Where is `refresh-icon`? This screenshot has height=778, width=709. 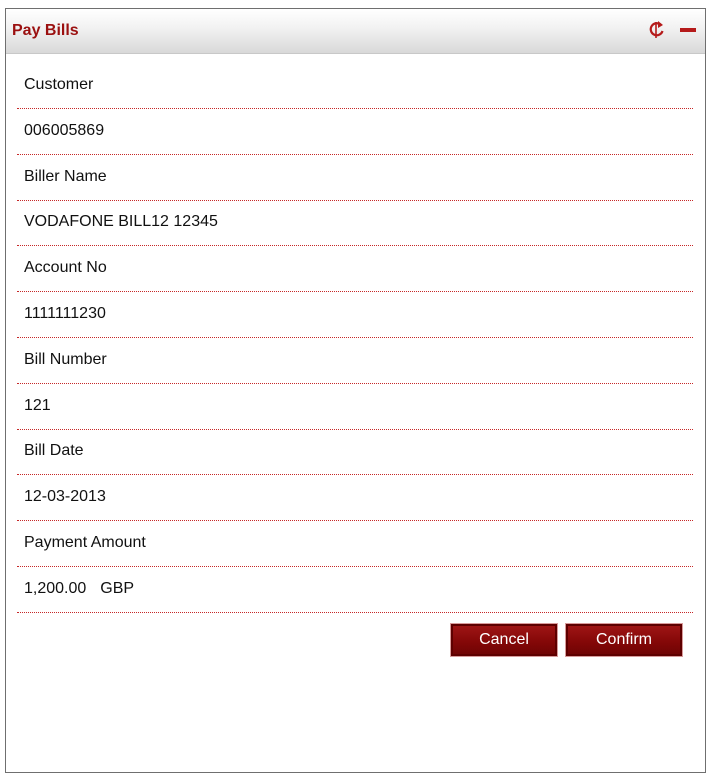 refresh-icon is located at coordinates (657, 30).